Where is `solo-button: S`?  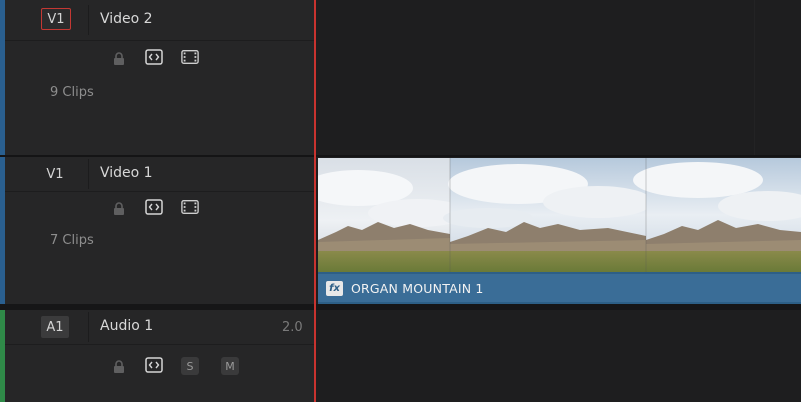 solo-button: S is located at coordinates (190, 366).